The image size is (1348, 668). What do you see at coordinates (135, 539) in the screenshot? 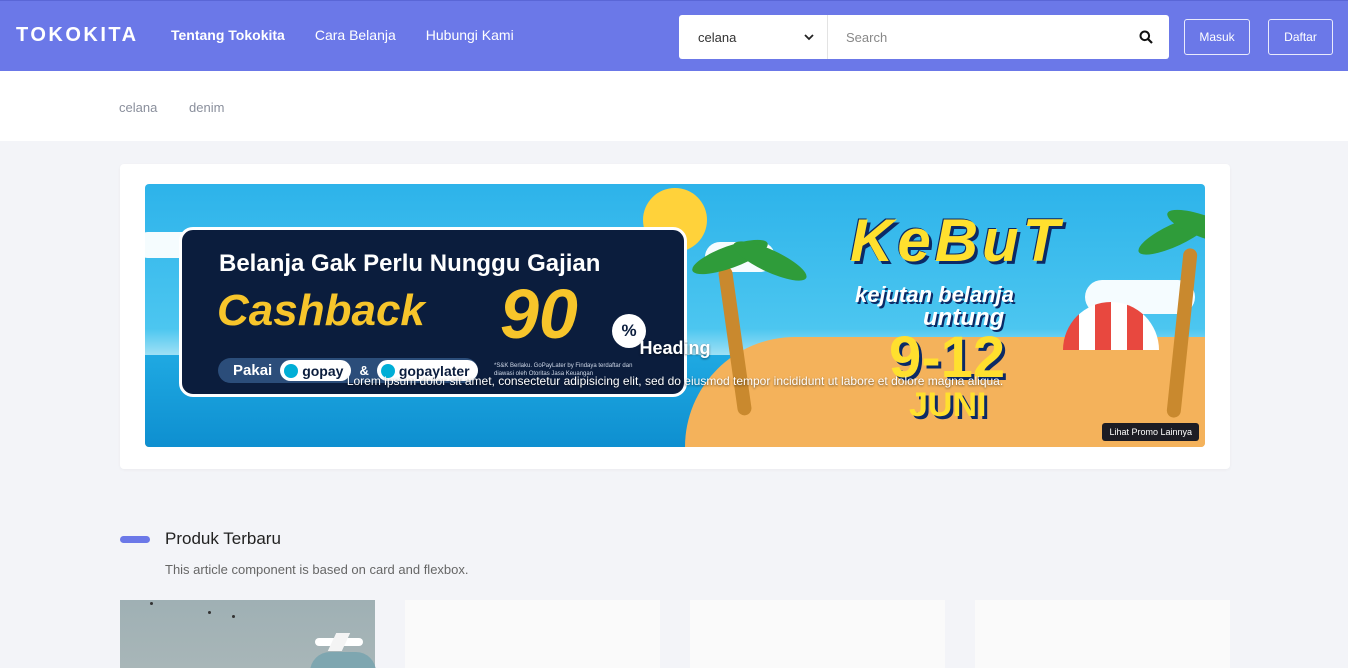
I see `section-accent-bar` at bounding box center [135, 539].